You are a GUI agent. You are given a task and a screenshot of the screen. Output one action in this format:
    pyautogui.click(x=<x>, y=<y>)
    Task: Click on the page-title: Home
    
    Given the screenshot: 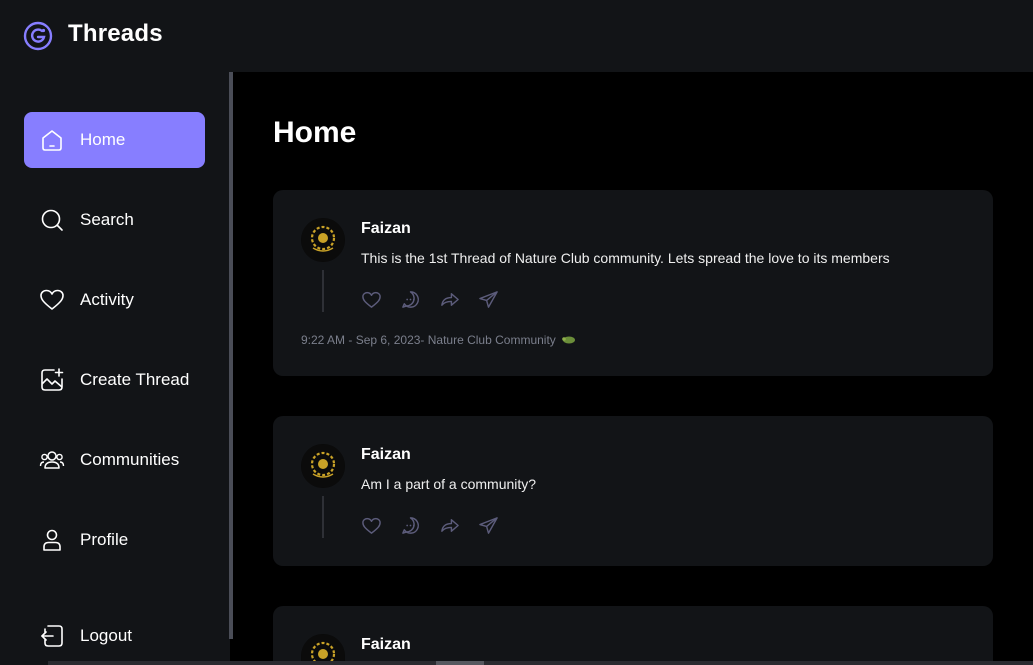 What is the action you would take?
    pyautogui.click(x=315, y=132)
    